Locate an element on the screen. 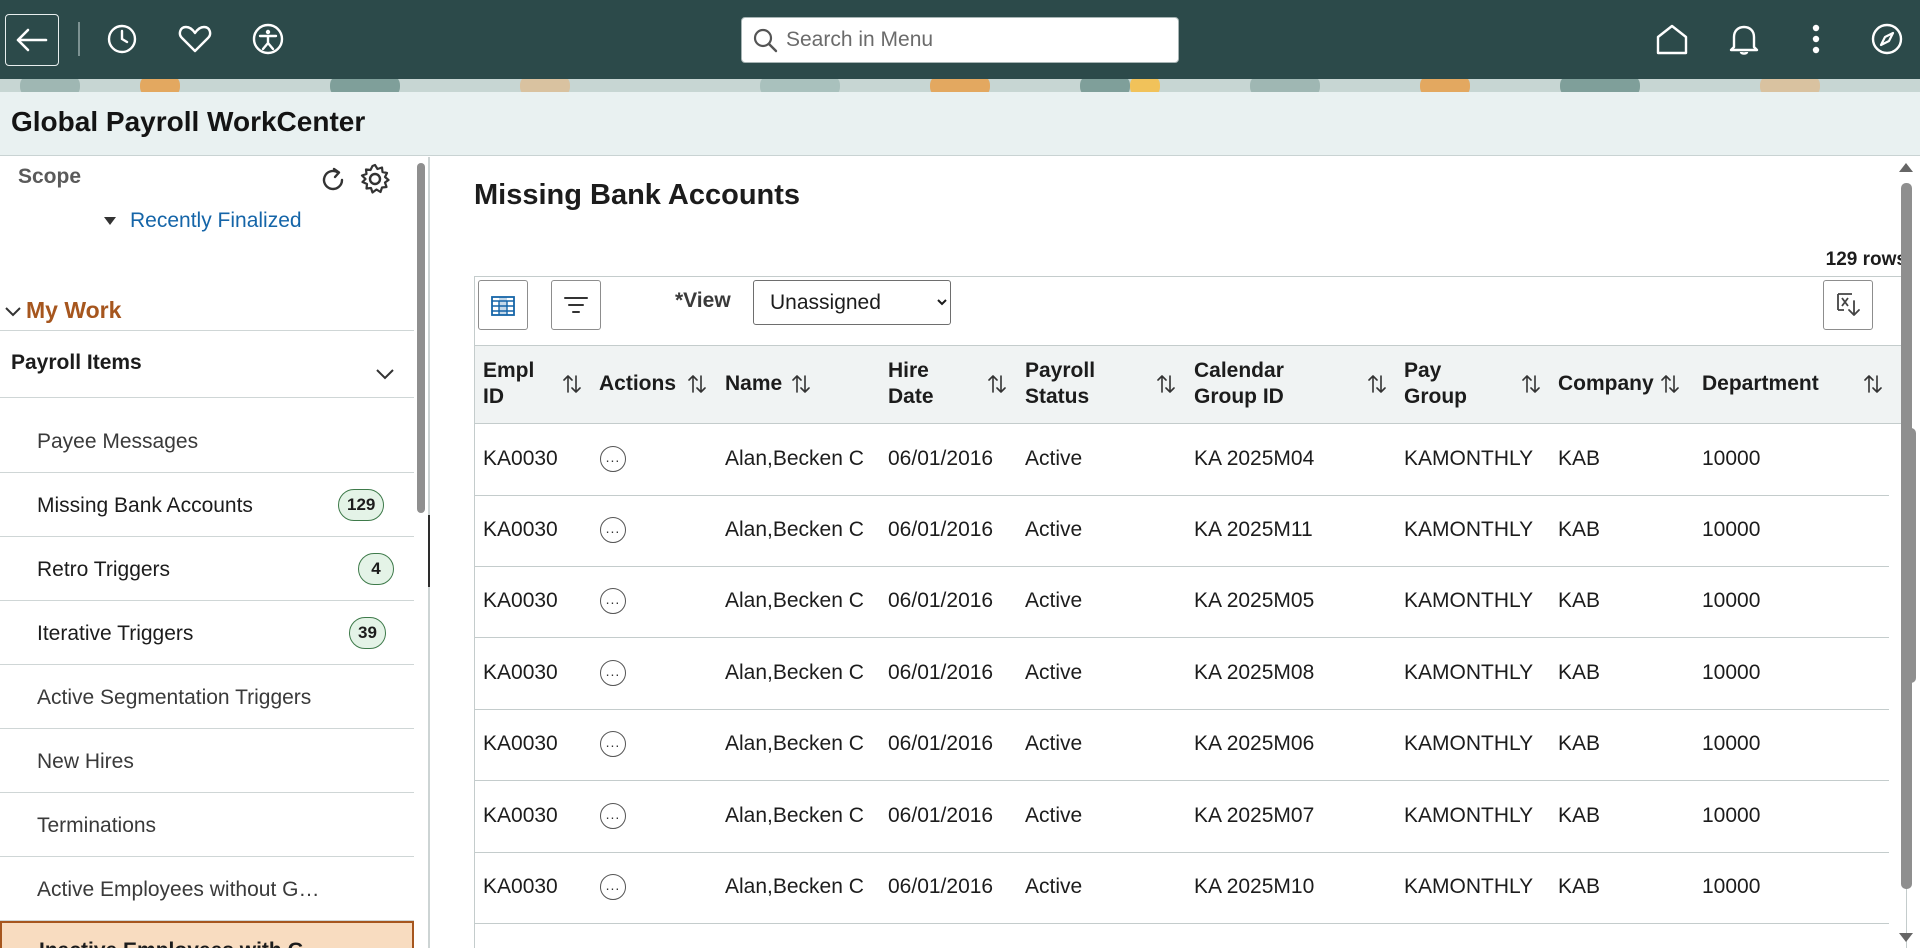  scope-refresh-button is located at coordinates (333, 180).